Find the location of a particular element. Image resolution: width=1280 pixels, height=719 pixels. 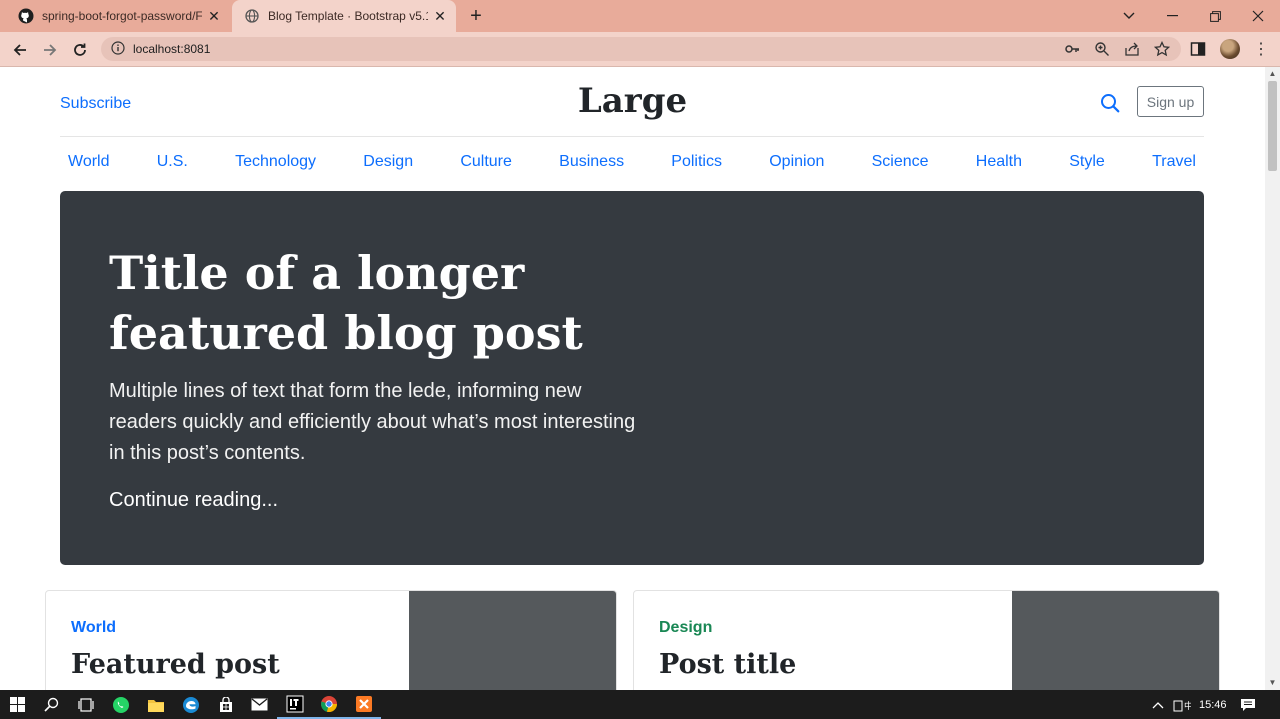

key-icon is located at coordinates (1072, 49).